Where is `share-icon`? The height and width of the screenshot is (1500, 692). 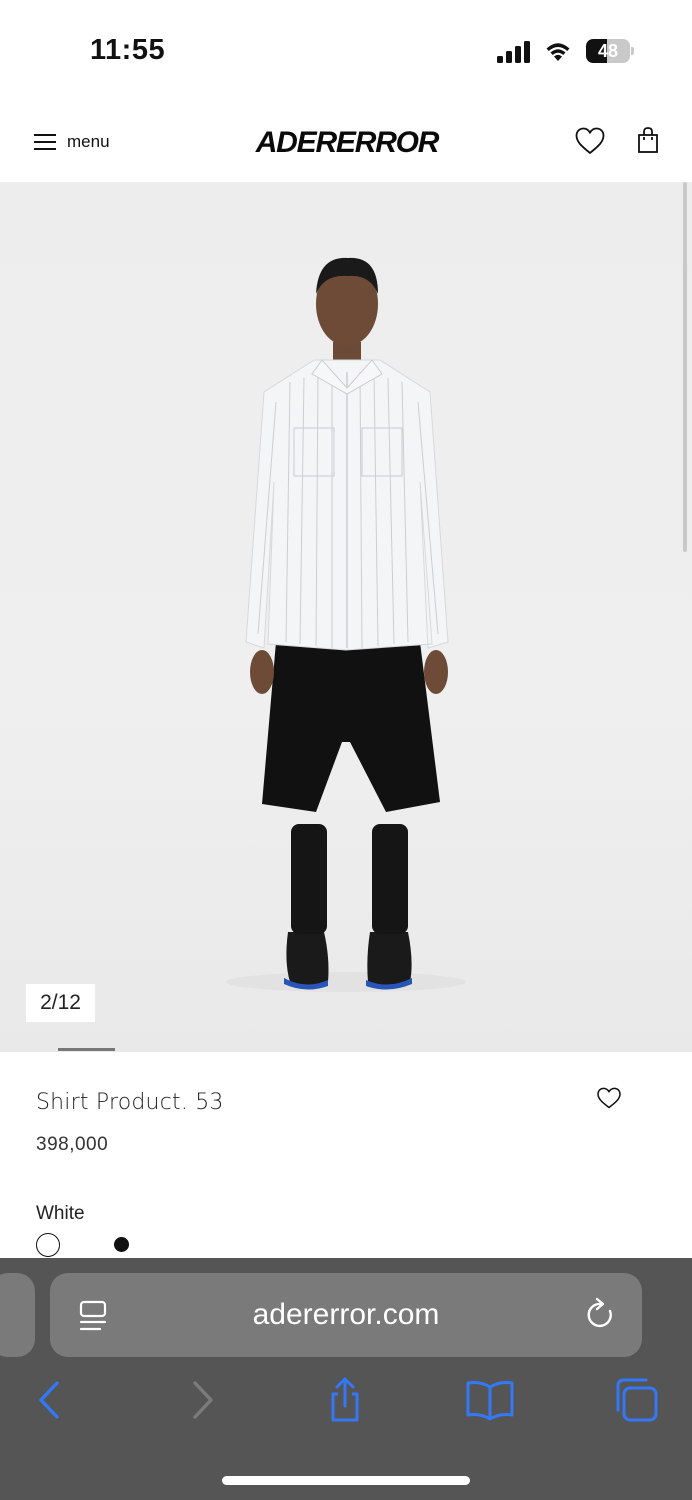
share-icon is located at coordinates (345, 1399).